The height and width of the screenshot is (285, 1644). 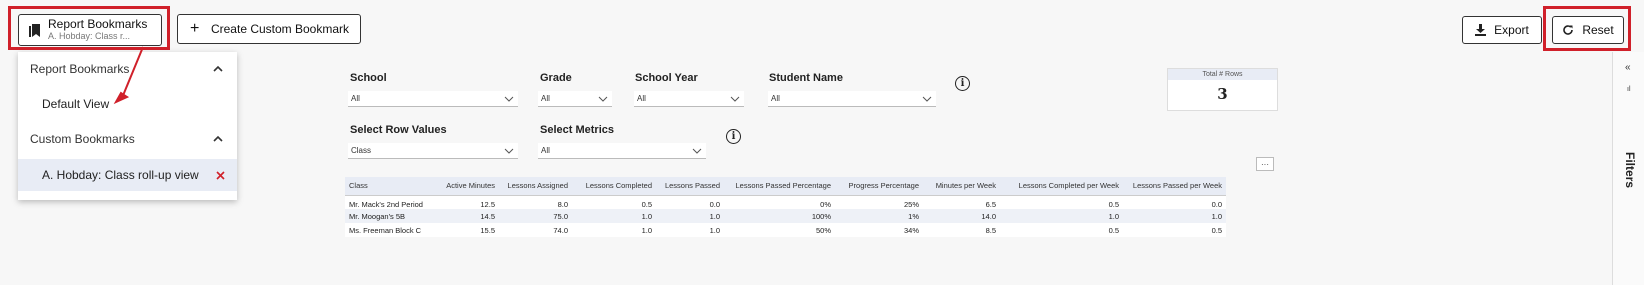 What do you see at coordinates (487, 230) in the screenshot?
I see `table-cell: 15.5` at bounding box center [487, 230].